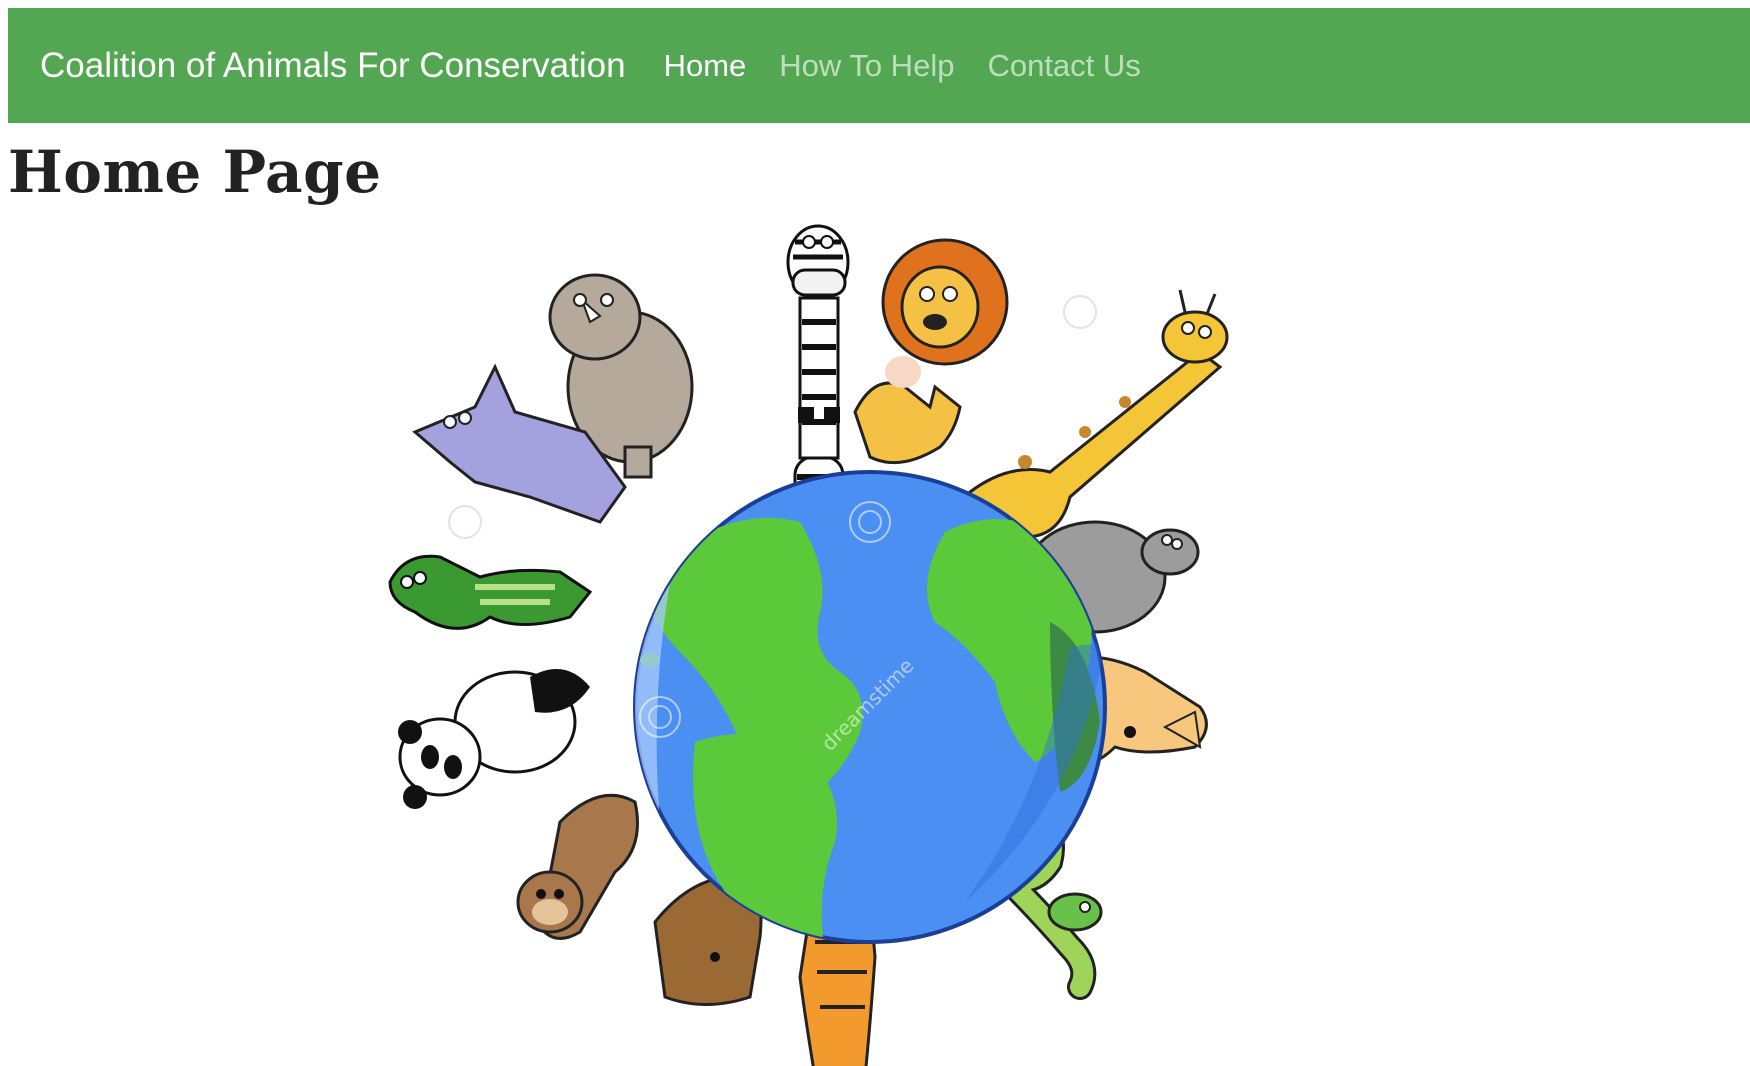 Image resolution: width=1750 pixels, height=1066 pixels. What do you see at coordinates (931, 351) in the screenshot?
I see `lion-illustration` at bounding box center [931, 351].